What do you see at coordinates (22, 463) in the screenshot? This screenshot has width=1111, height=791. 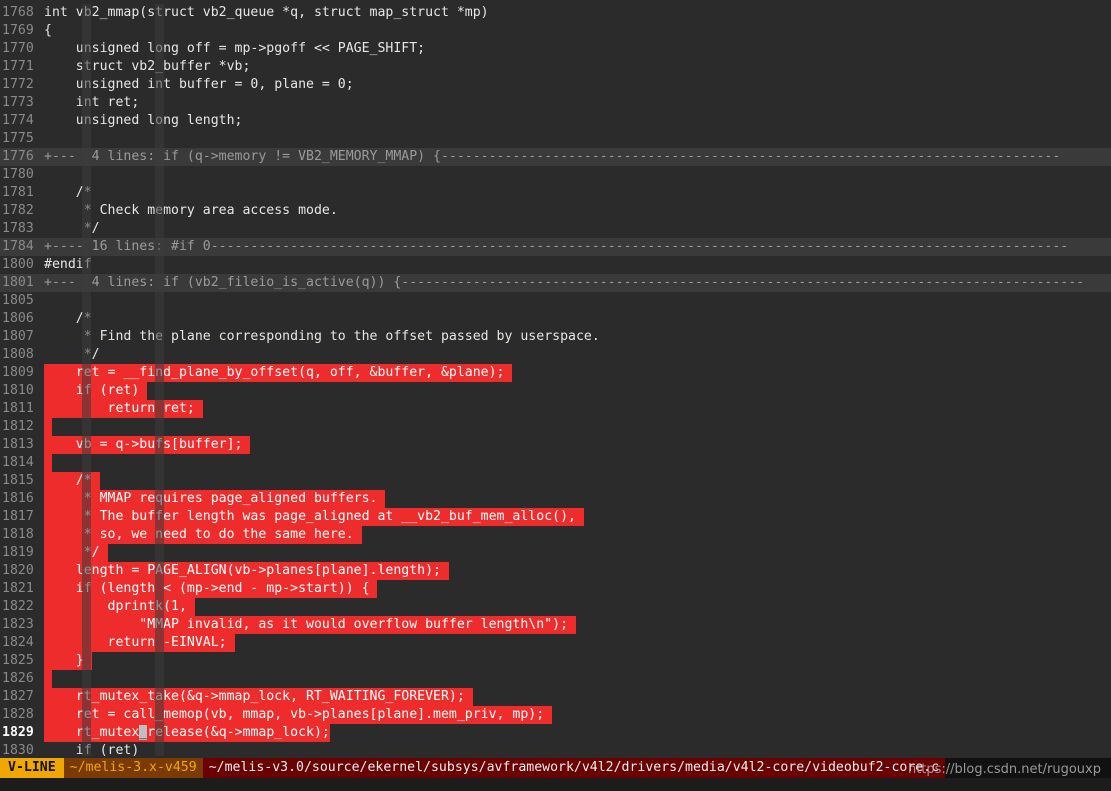 I see `line-number: 1814` at bounding box center [22, 463].